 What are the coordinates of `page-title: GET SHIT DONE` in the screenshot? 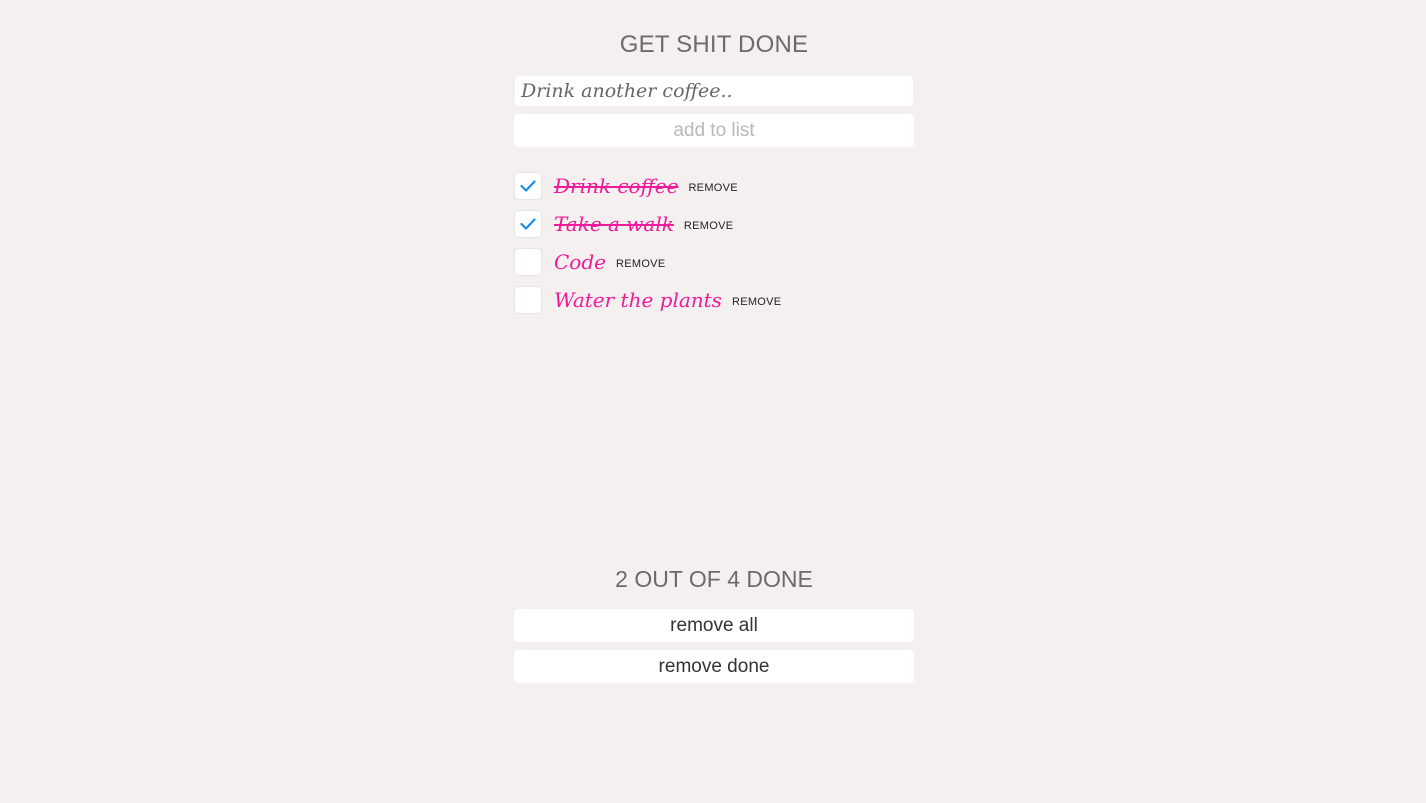 It's located at (714, 44).